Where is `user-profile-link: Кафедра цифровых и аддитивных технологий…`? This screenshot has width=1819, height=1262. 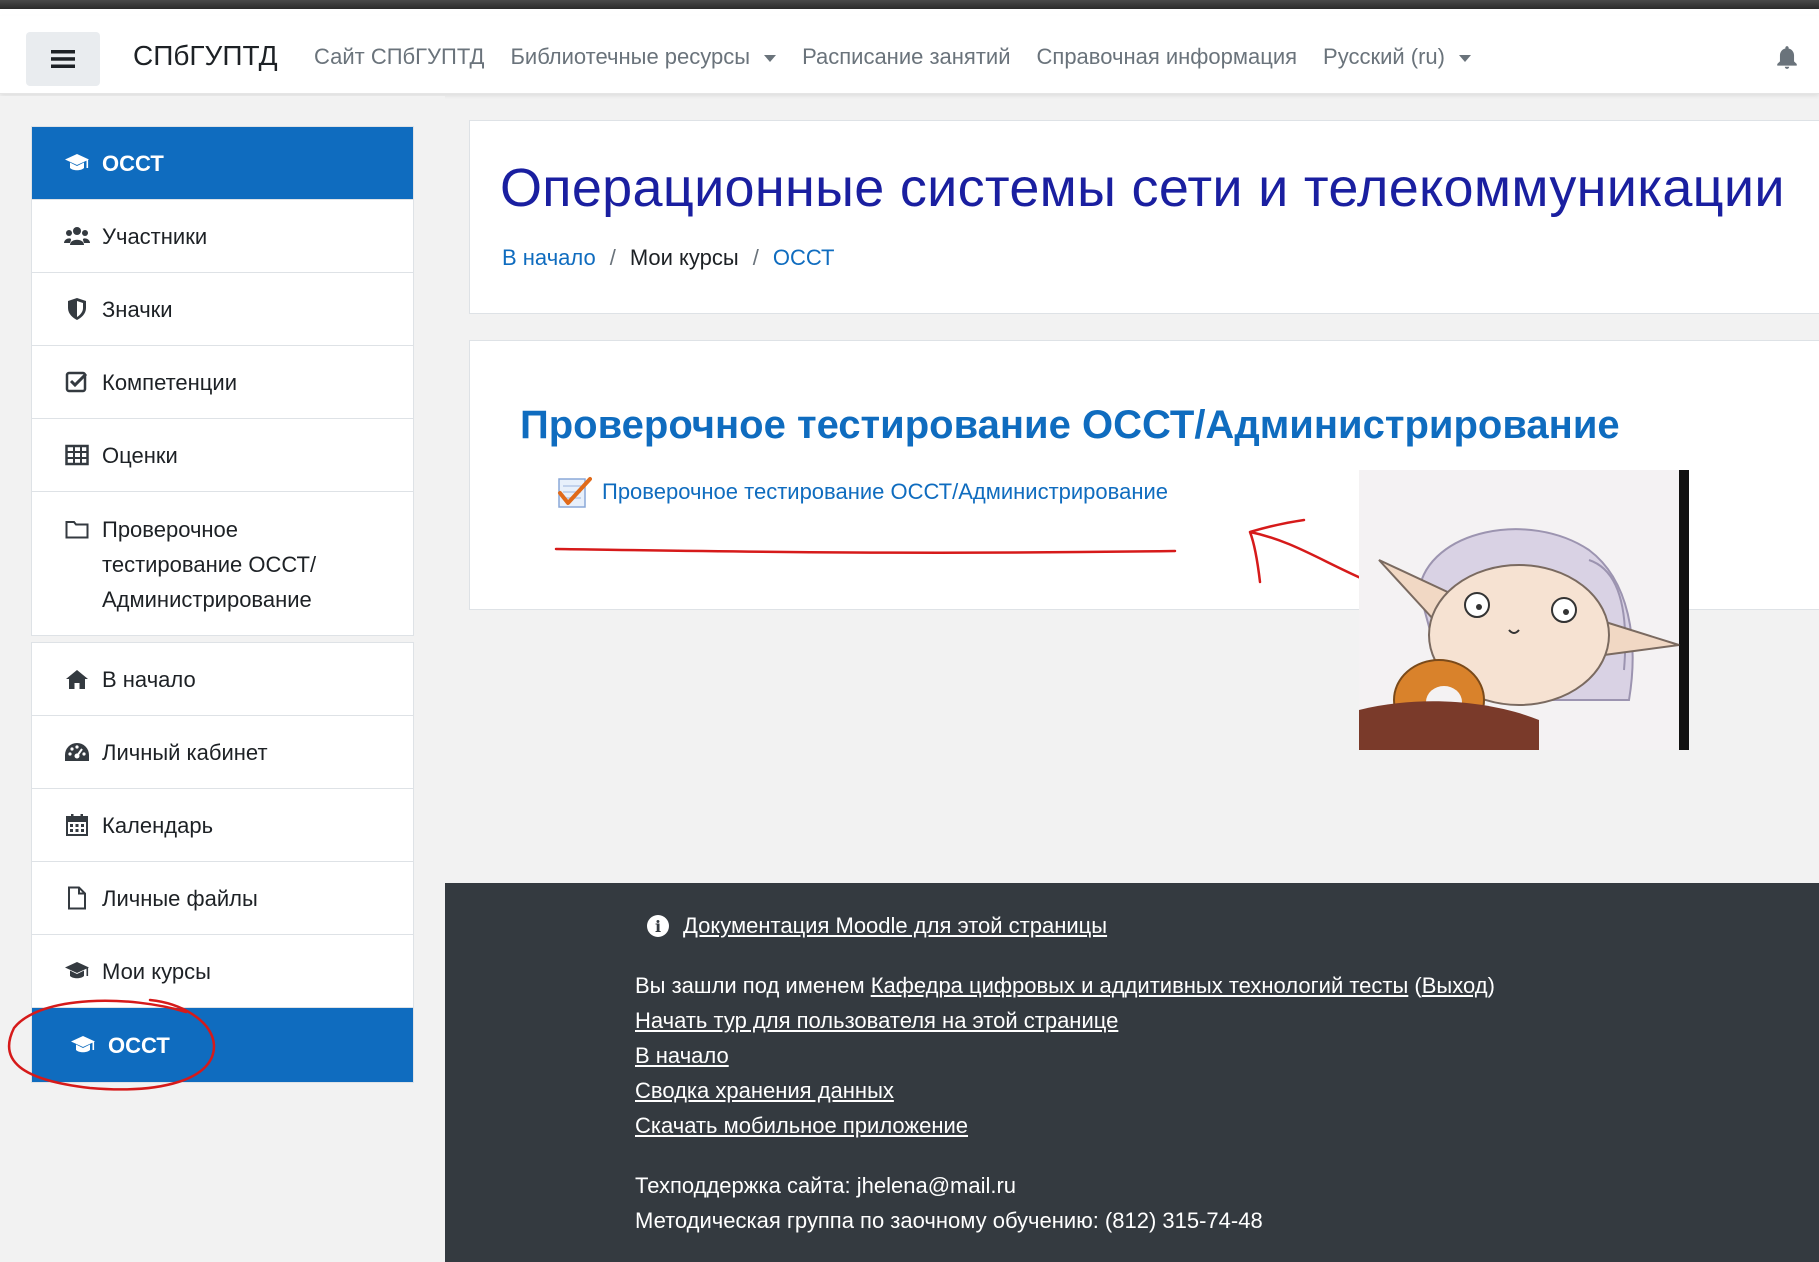
user-profile-link: Кафедра цифровых и аддитивных технологий… is located at coordinates (1140, 985).